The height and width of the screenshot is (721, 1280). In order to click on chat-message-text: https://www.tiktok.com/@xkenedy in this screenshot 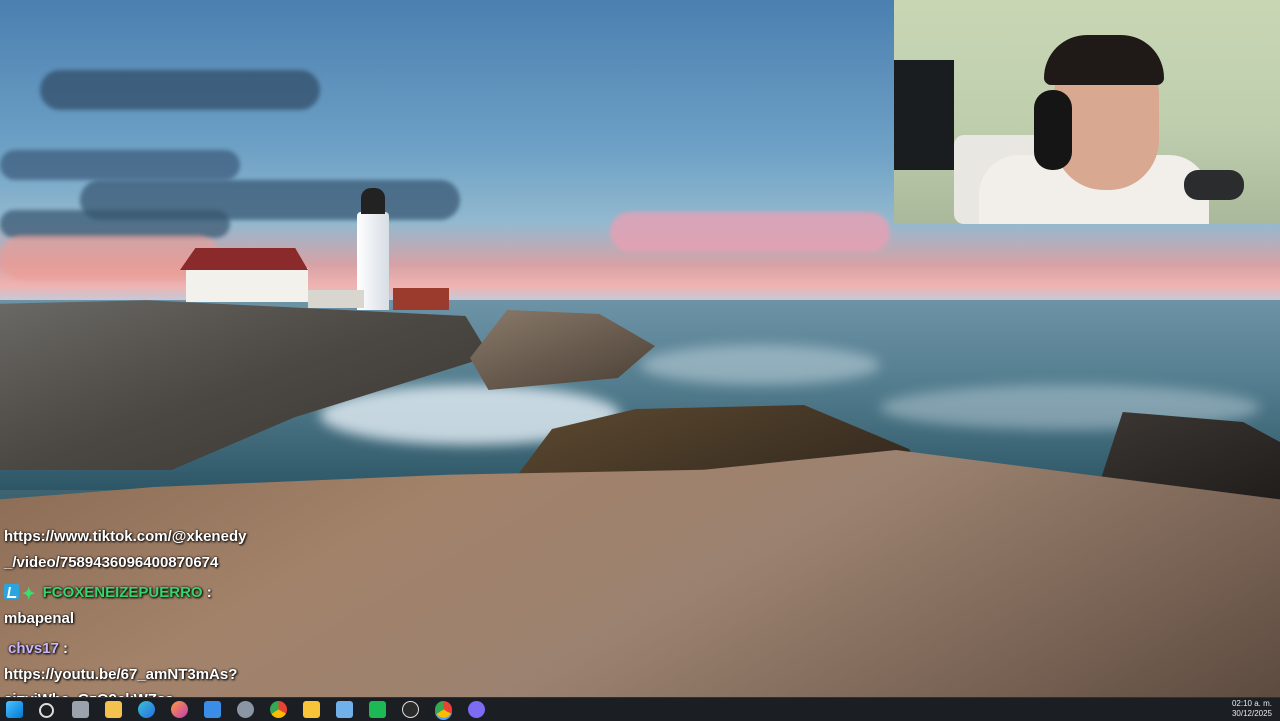, I will do `click(125, 536)`.